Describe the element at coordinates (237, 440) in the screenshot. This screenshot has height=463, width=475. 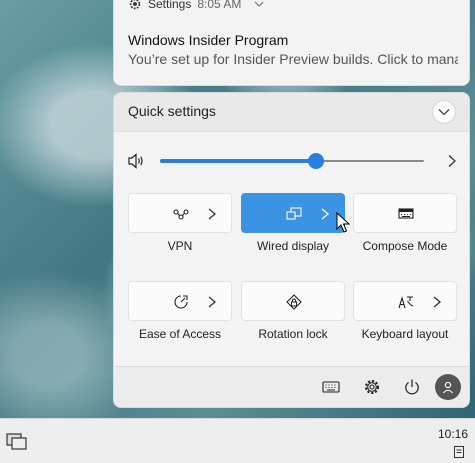
I see `taskbar: 10:16` at that location.